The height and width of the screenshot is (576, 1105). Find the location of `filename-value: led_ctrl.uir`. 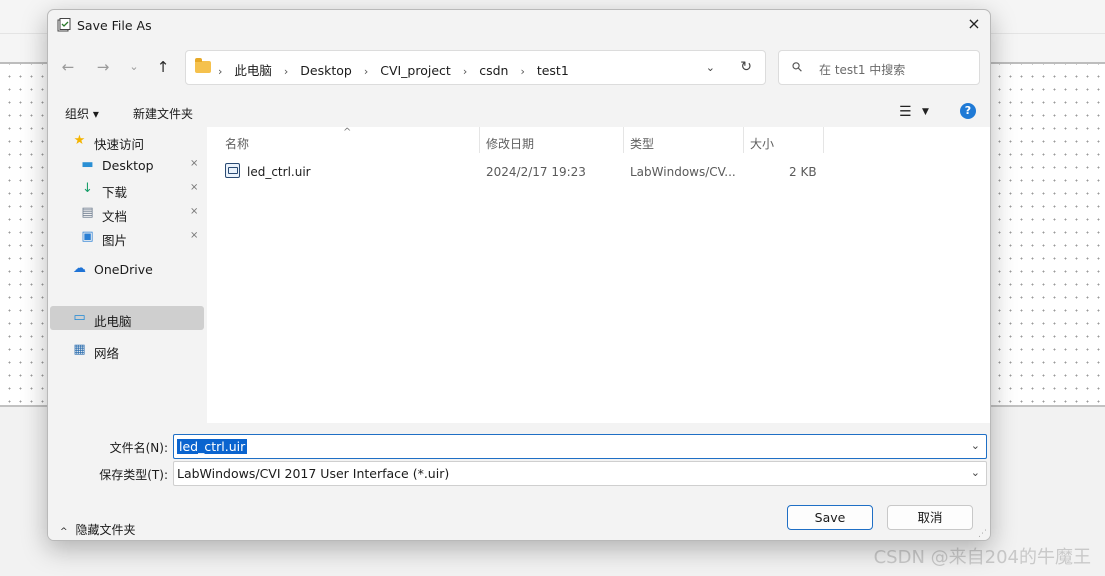

filename-value: led_ctrl.uir is located at coordinates (212, 446).